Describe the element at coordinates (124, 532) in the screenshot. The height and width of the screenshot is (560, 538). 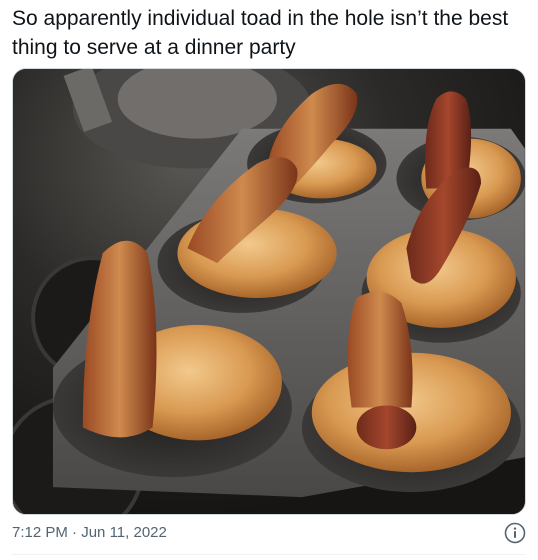
I see `tweet-date: Jun 11, 2022` at that location.